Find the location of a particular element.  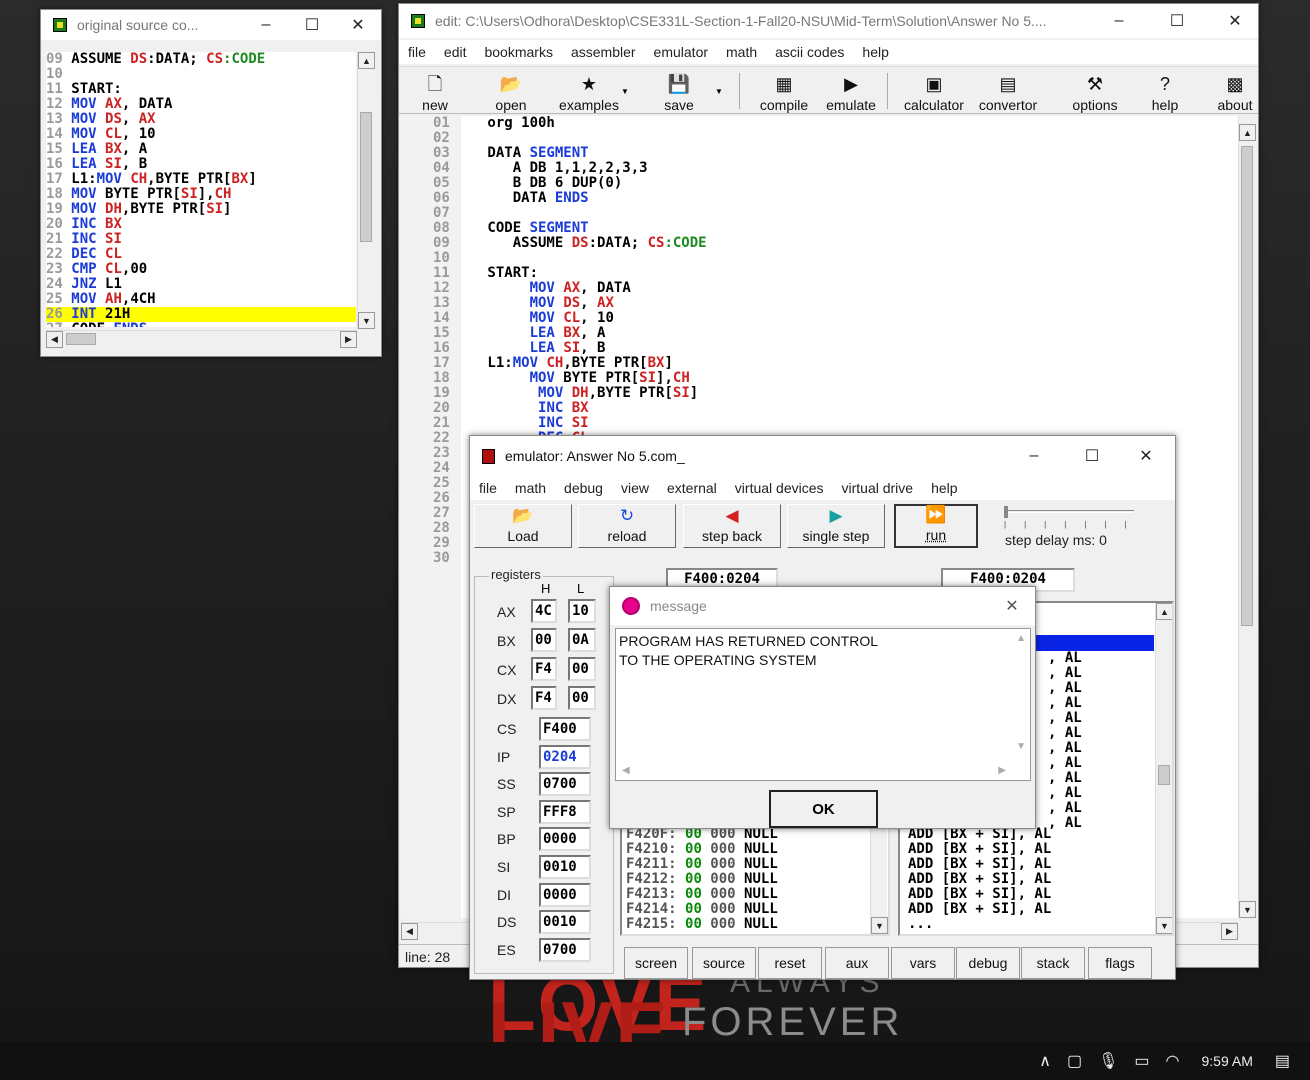

menu-assembler: assembler is located at coordinates (603, 52).